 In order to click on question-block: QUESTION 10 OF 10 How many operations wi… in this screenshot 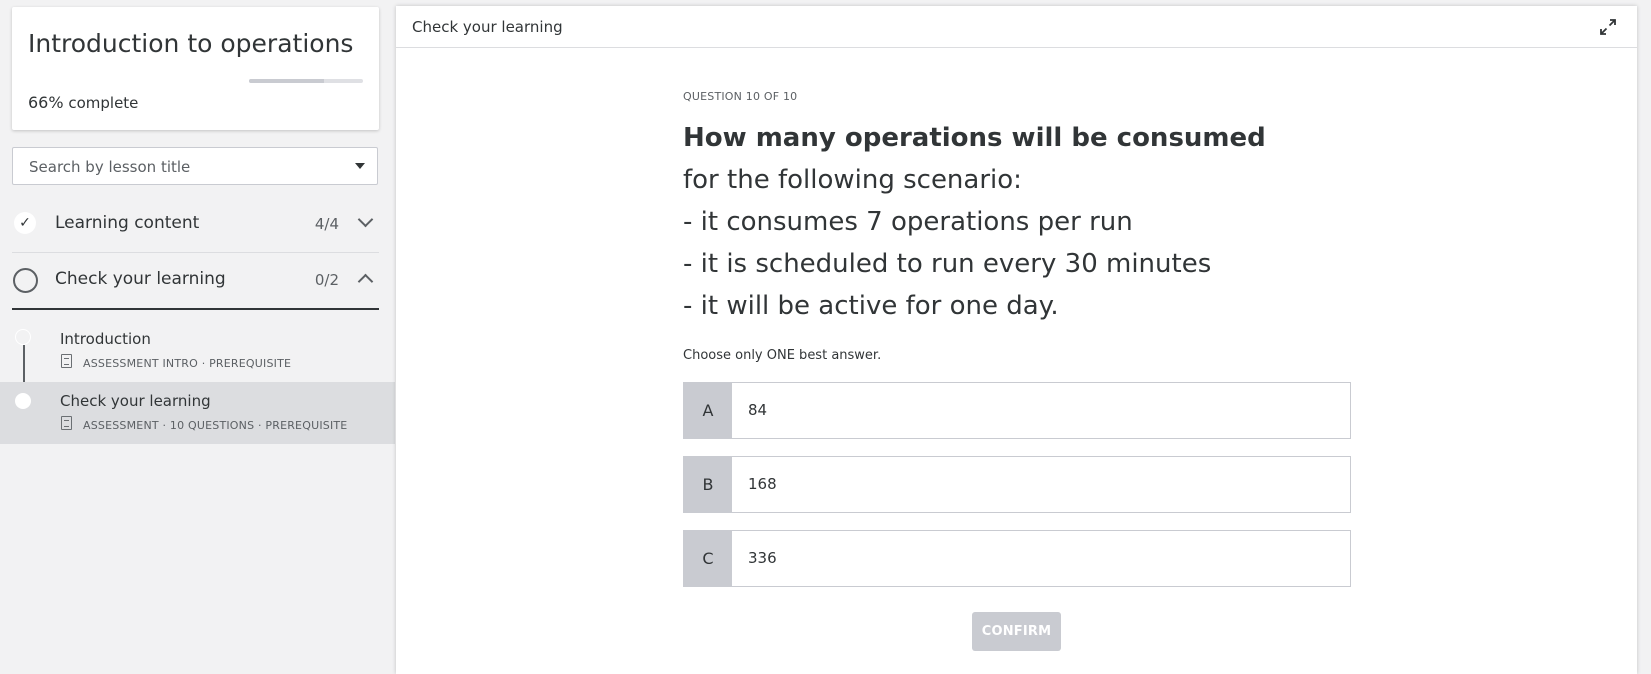, I will do `click(1018, 208)`.